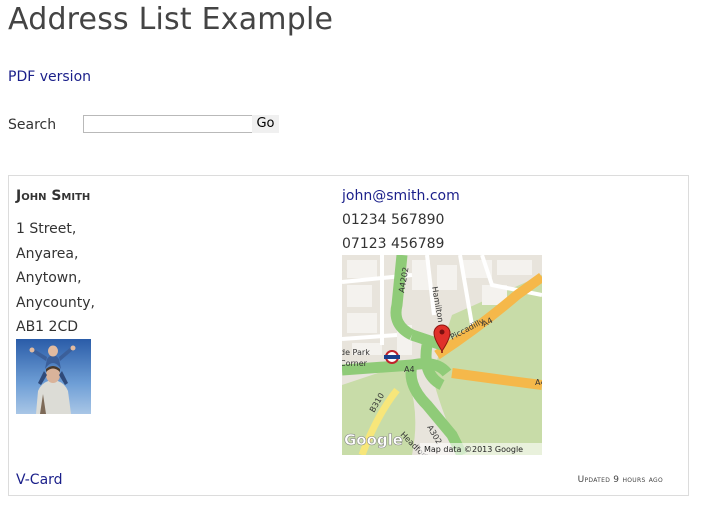 Image resolution: width=708 pixels, height=507 pixels. What do you see at coordinates (55, 302) in the screenshot?
I see `address-line: Anycounty,` at bounding box center [55, 302].